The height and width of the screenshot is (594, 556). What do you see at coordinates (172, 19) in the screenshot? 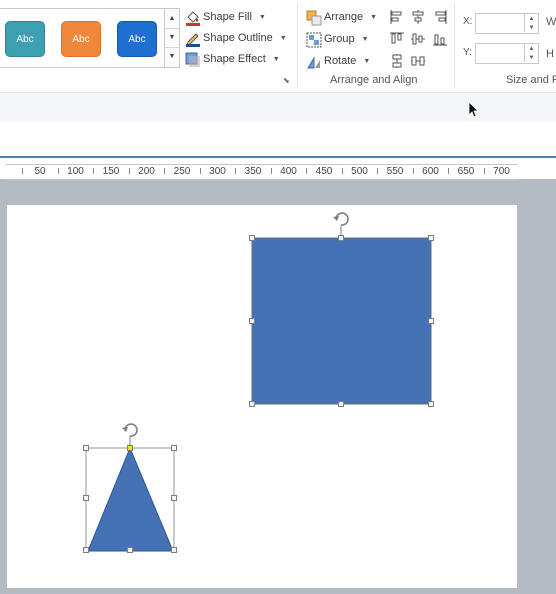
I see `gallery-up-arrow-icon: ▲` at bounding box center [172, 19].